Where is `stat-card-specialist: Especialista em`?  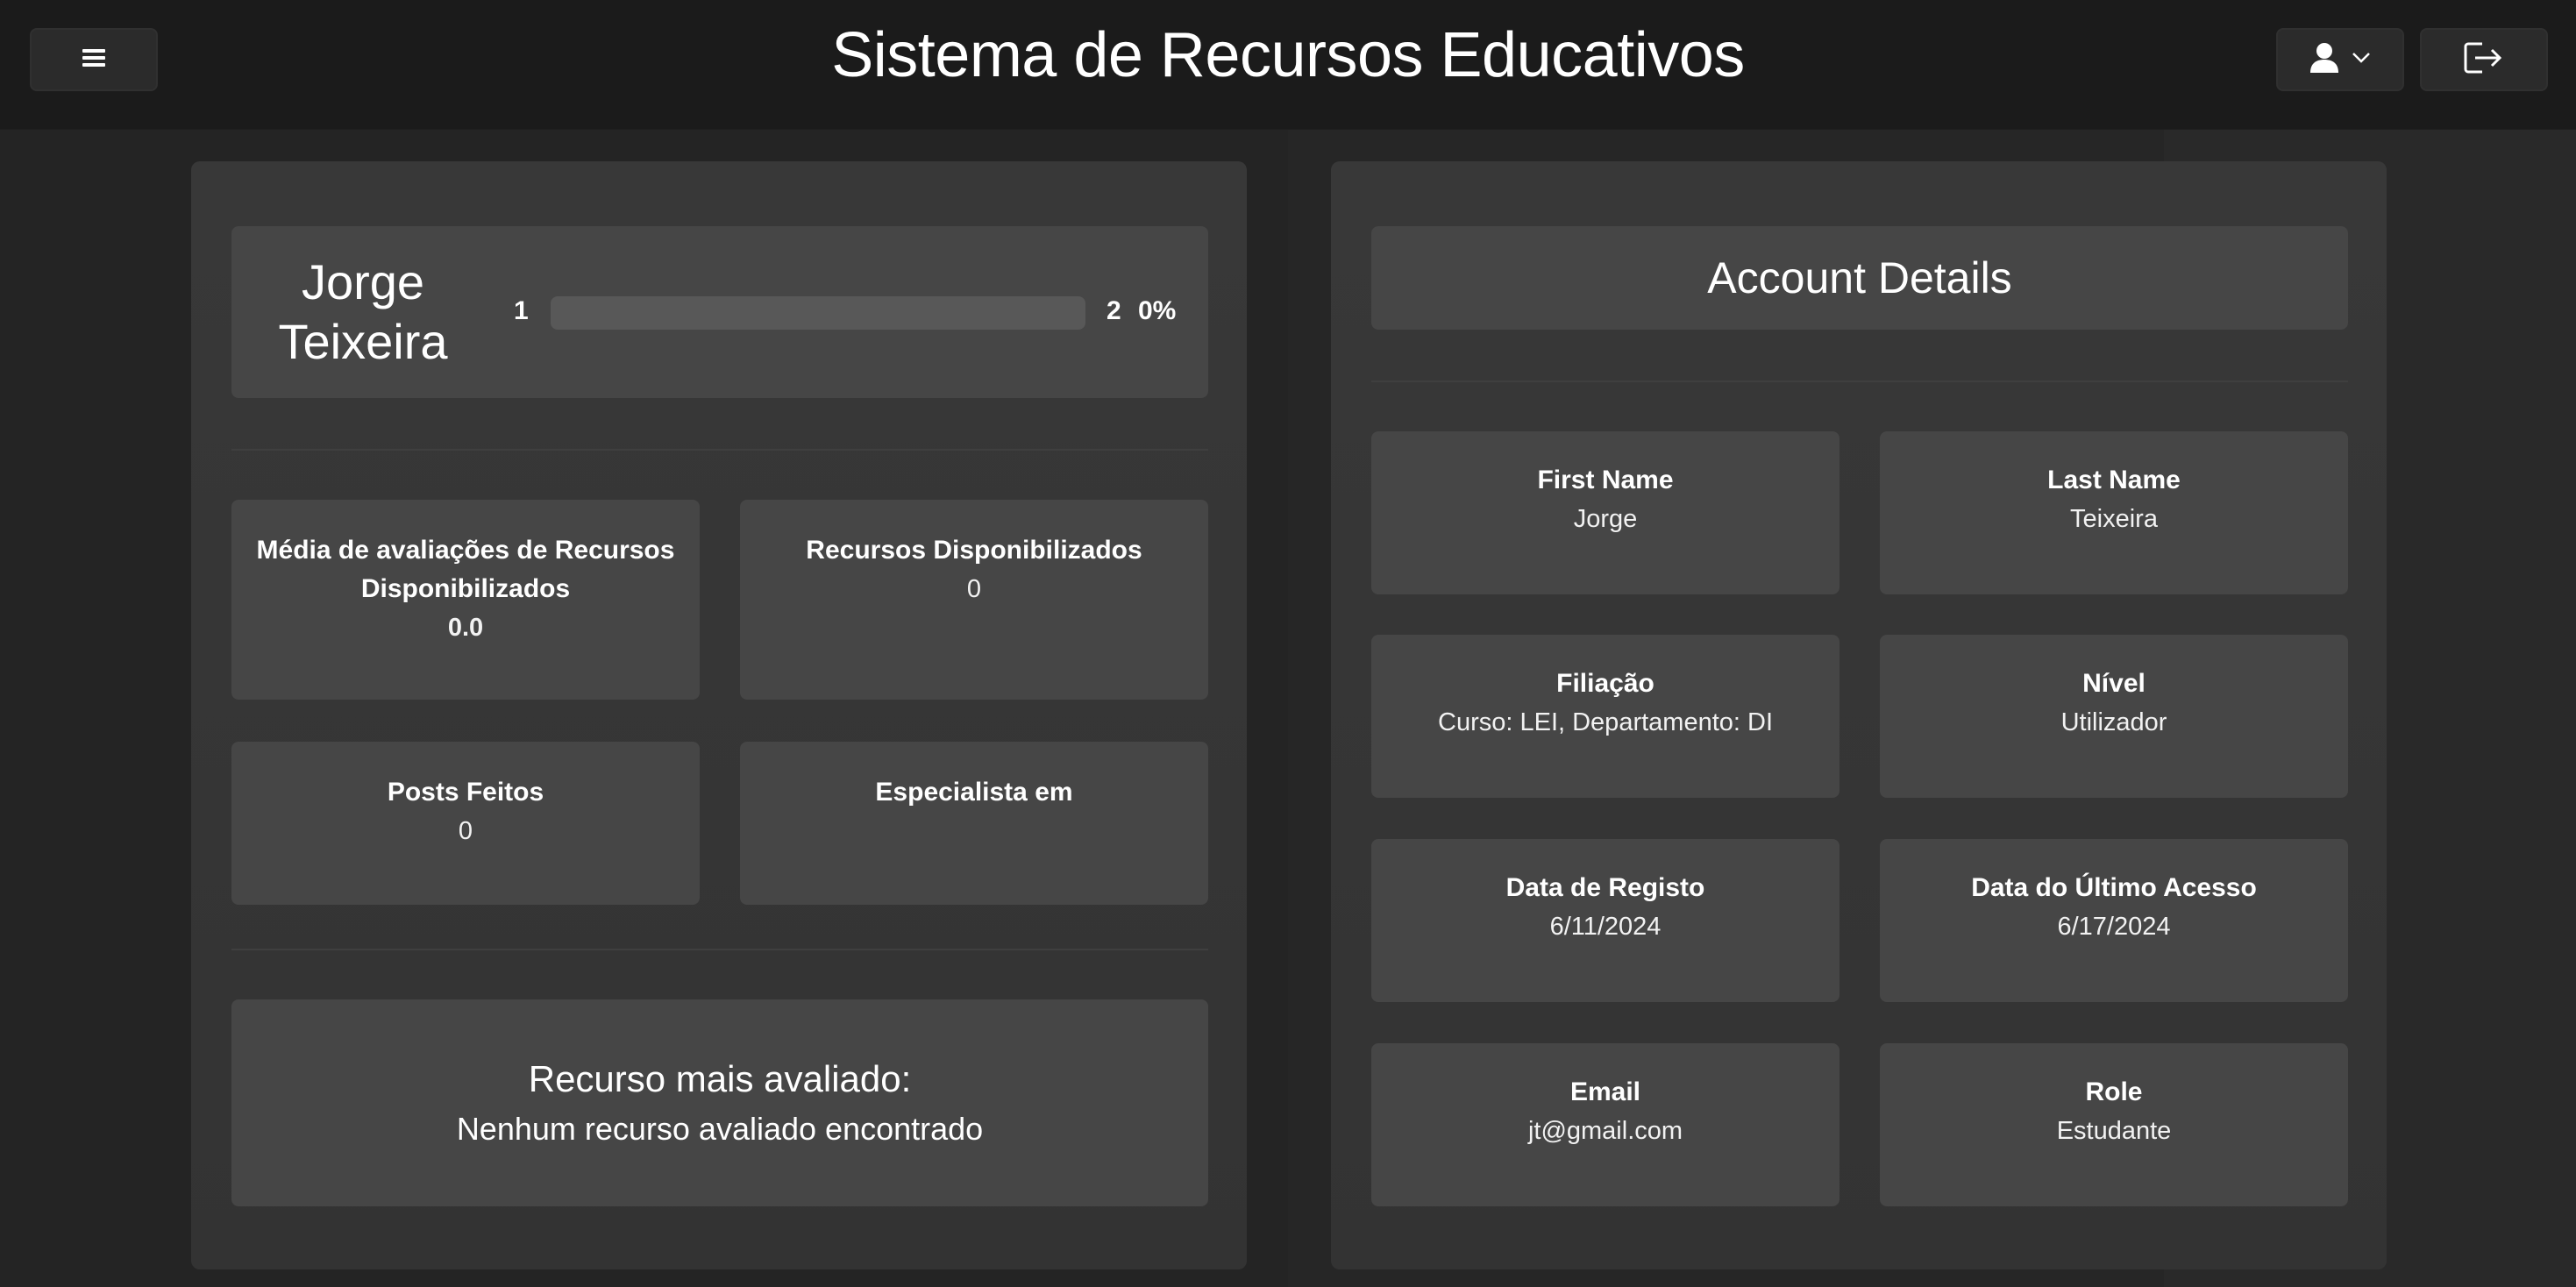
stat-card-specialist: Especialista em is located at coordinates (974, 823).